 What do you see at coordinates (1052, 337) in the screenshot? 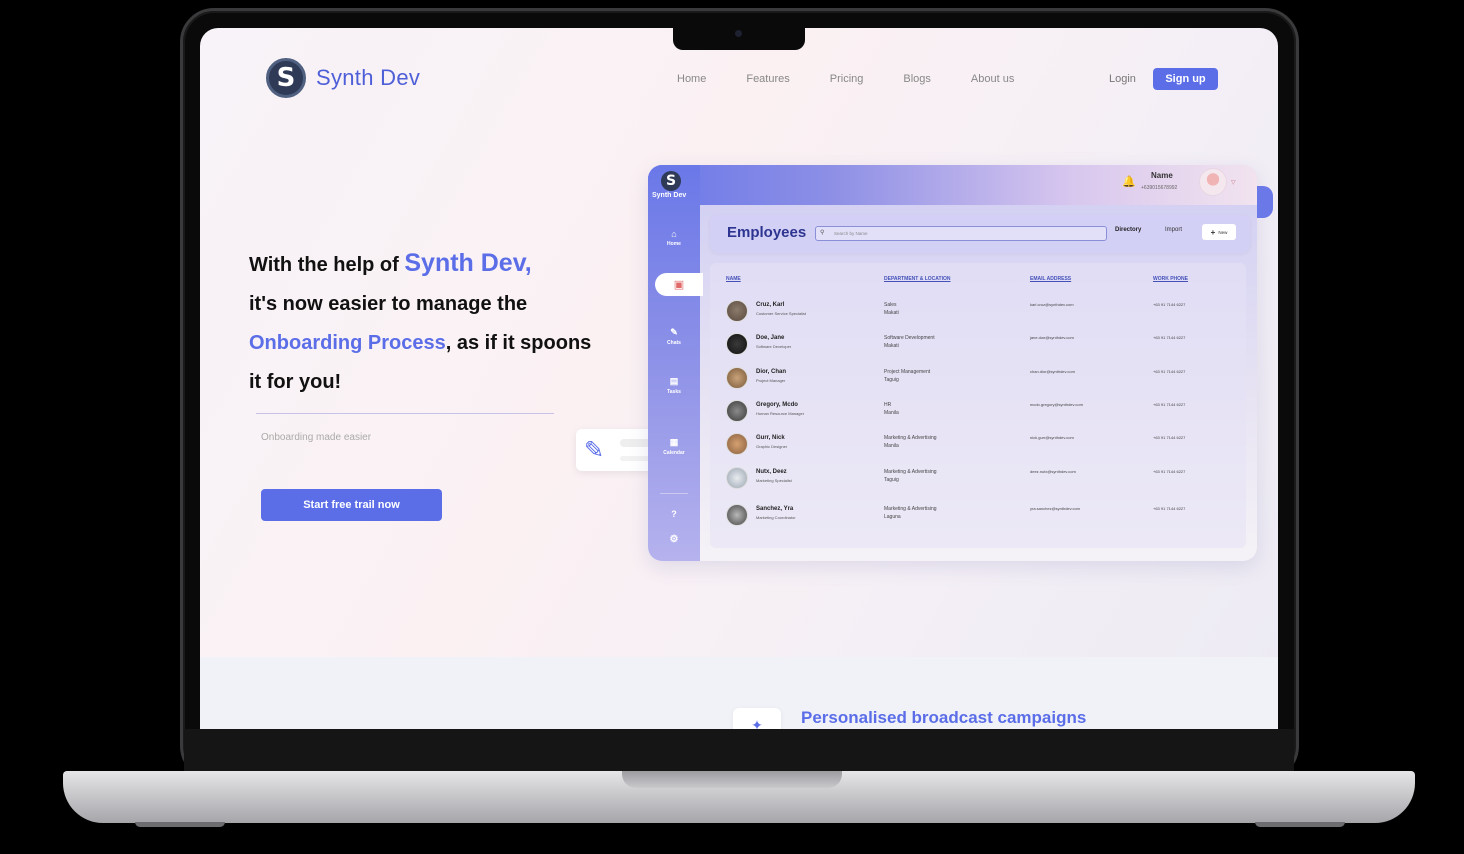
I see `employee-email: jane.doe@synthdev.com` at bounding box center [1052, 337].